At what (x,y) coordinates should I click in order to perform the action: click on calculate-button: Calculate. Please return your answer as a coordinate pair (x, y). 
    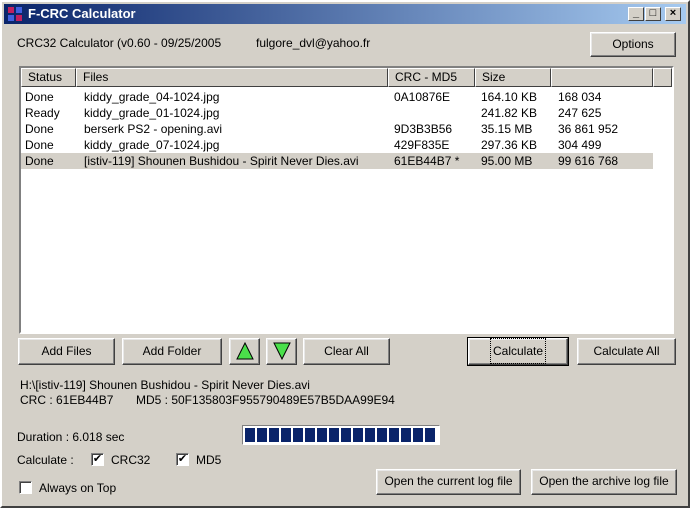
    Looking at the image, I should click on (518, 351).